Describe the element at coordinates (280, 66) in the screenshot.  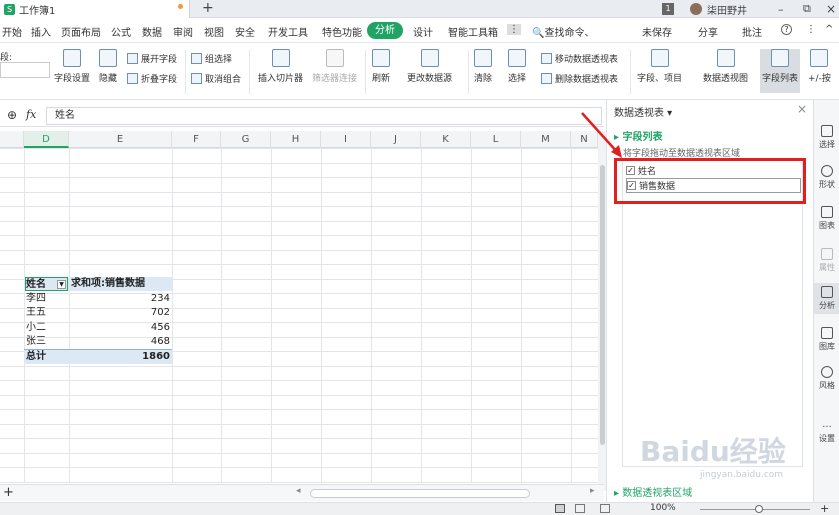
I see `insert-slicer-button: 插入切片器` at that location.